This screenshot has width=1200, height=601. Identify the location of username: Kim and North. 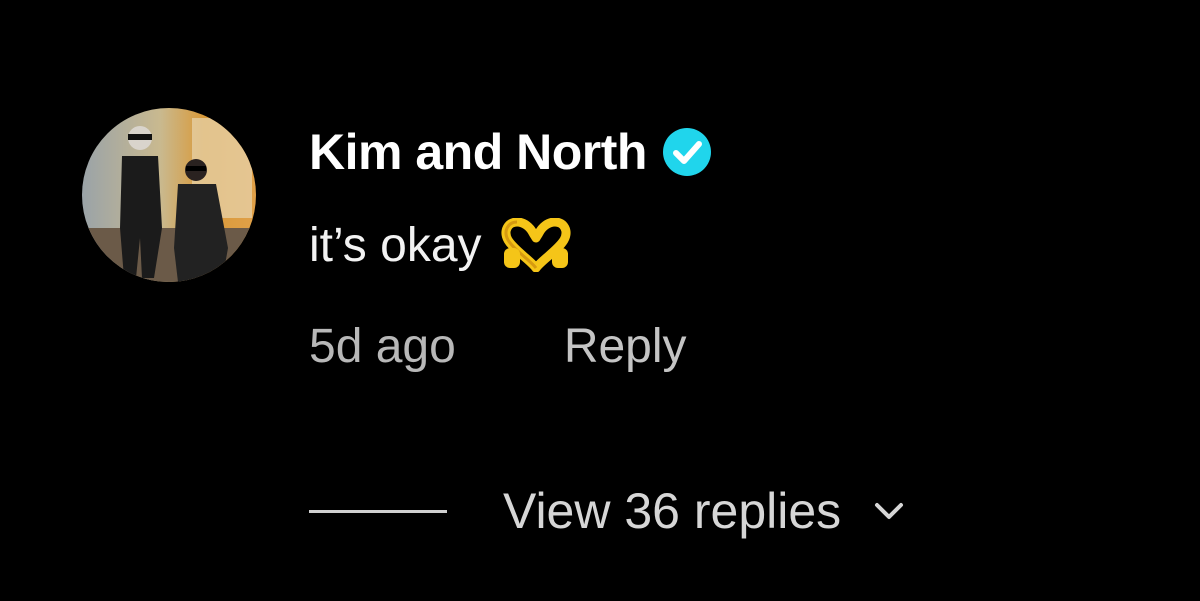
(478, 152).